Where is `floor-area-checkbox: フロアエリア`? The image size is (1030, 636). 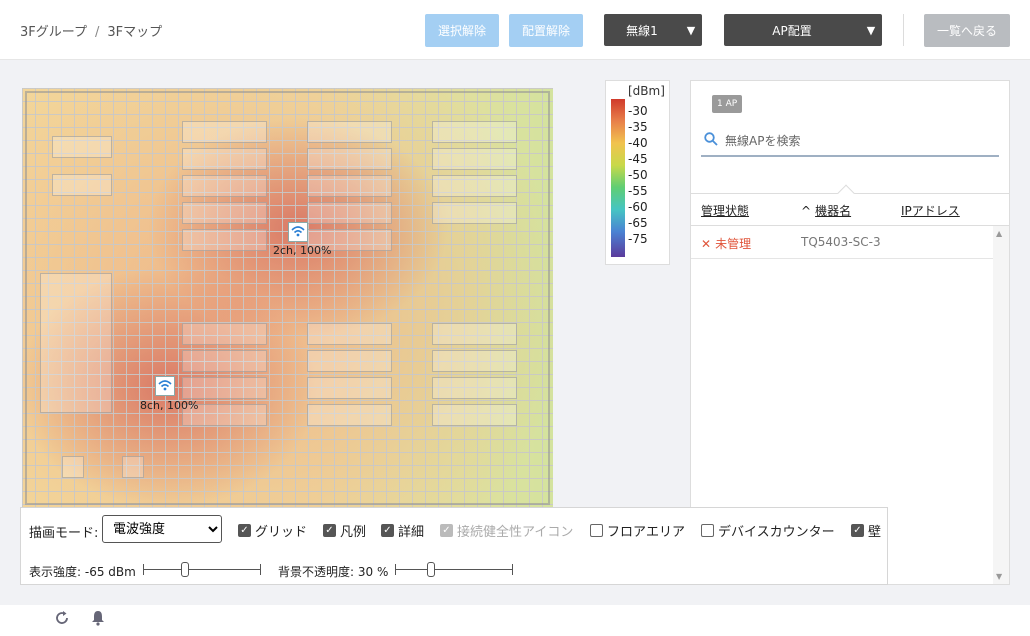 floor-area-checkbox: フロアエリア is located at coordinates (637, 530).